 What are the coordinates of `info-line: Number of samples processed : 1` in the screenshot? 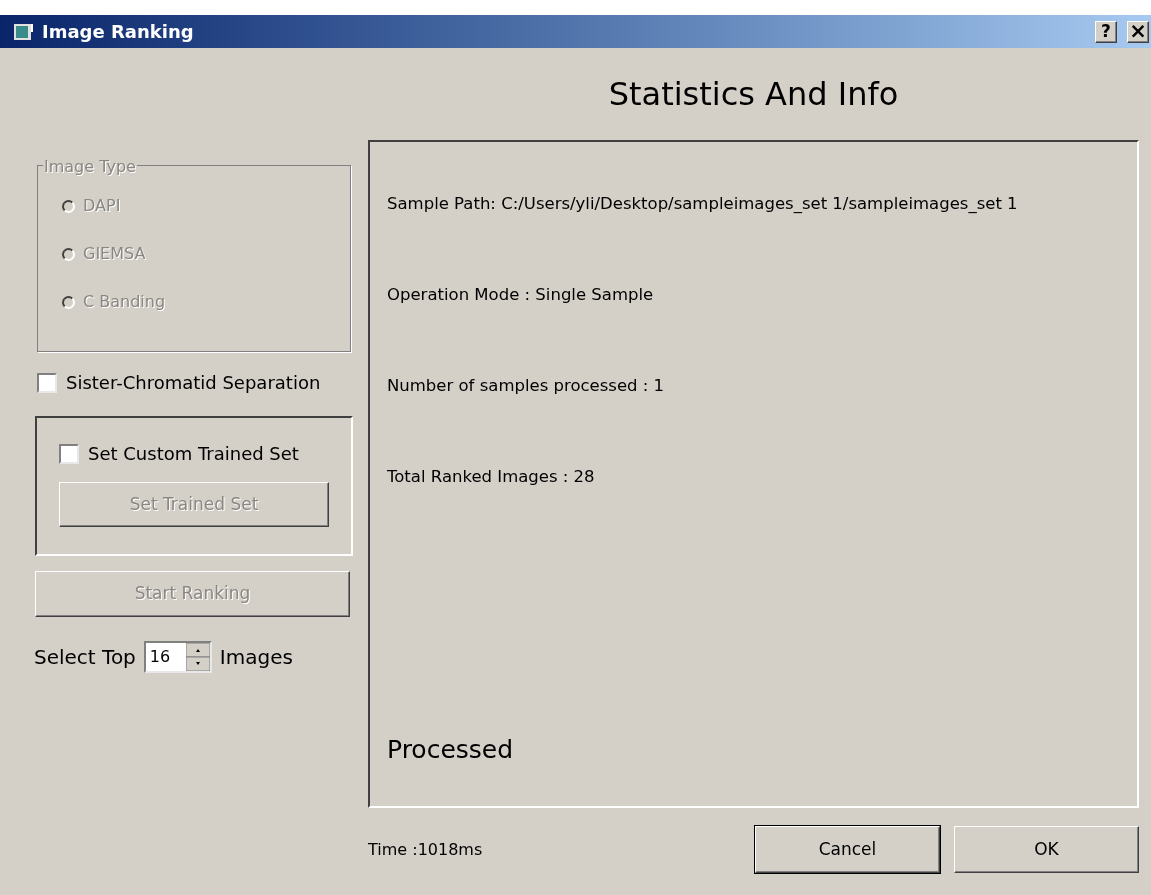 It's located at (526, 386).